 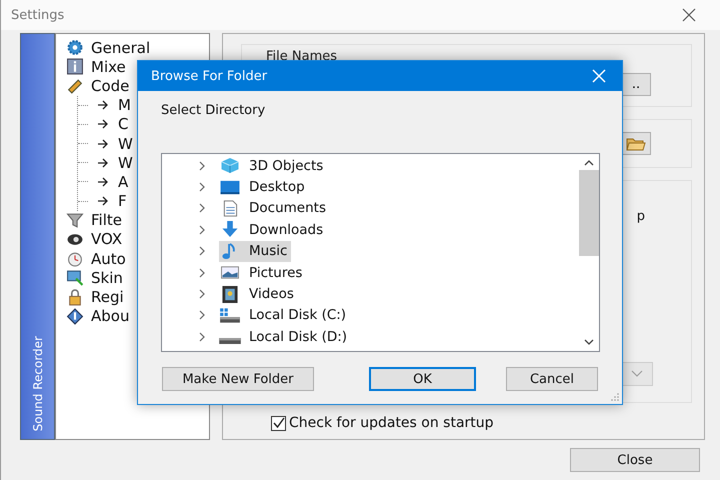 What do you see at coordinates (640, 216) in the screenshot?
I see `option-label: p` at bounding box center [640, 216].